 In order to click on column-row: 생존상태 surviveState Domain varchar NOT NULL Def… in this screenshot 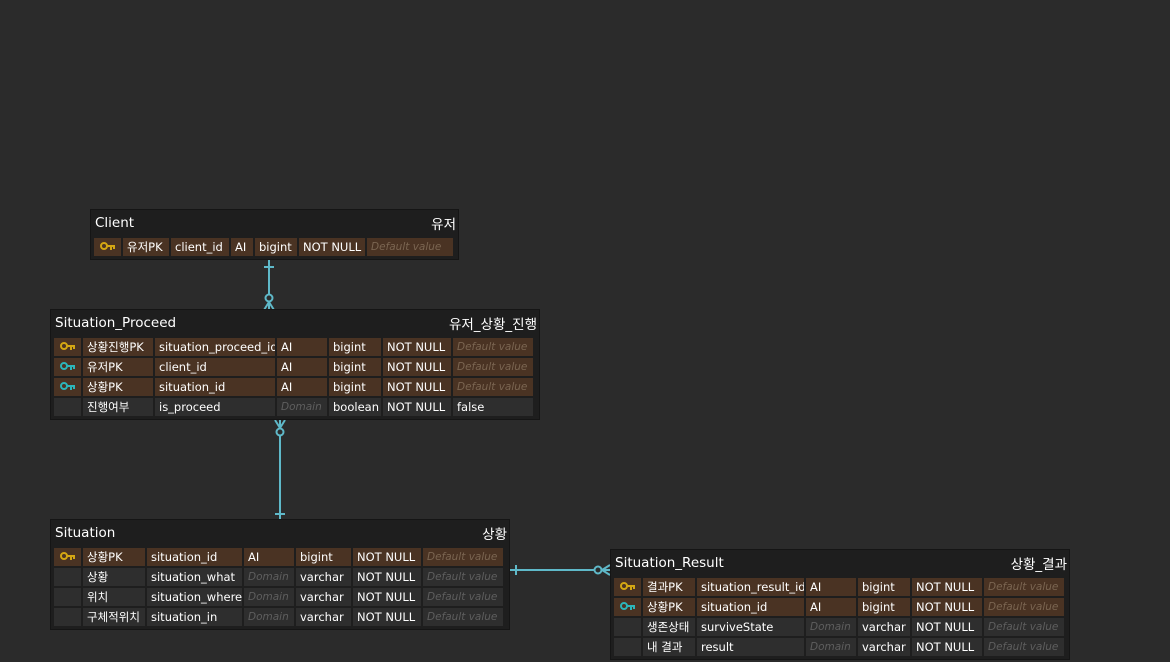, I will do `click(840, 627)`.